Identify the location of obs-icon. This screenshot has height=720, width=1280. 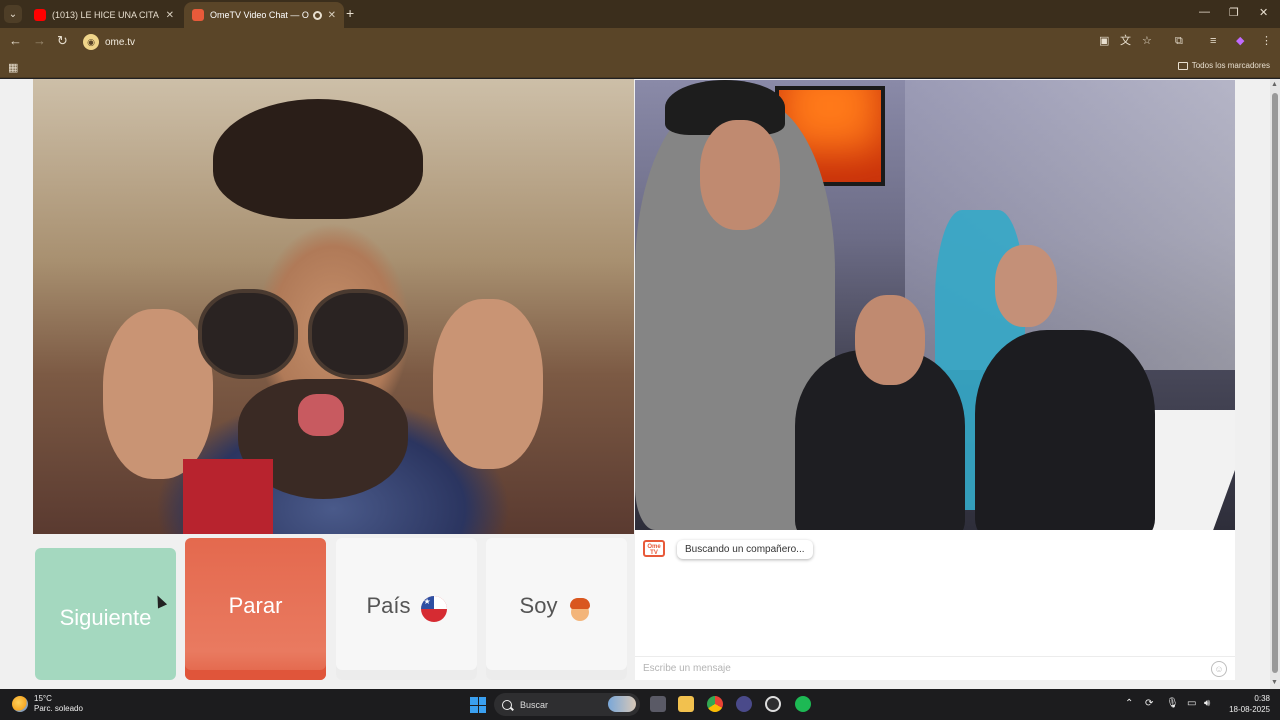
(773, 704).